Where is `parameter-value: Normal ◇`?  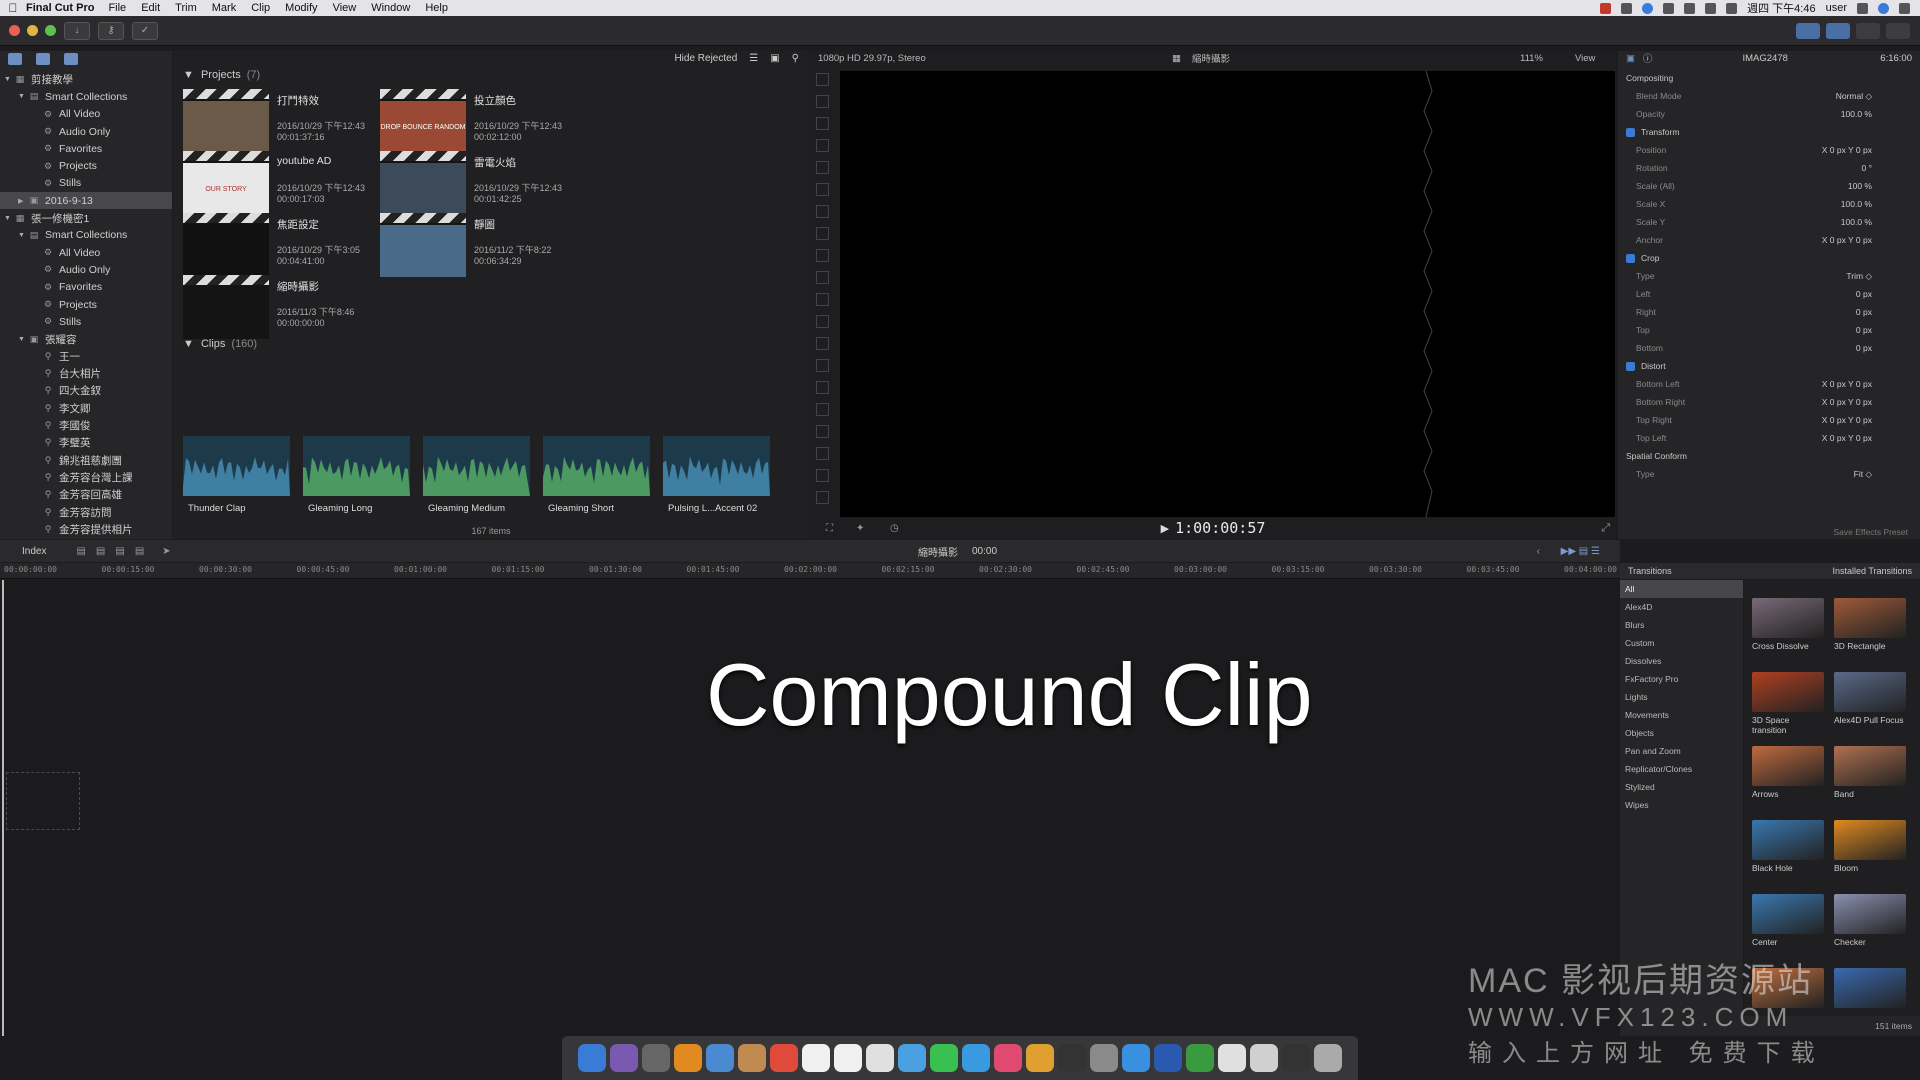
parameter-value: Normal ◇ is located at coordinates (1854, 96).